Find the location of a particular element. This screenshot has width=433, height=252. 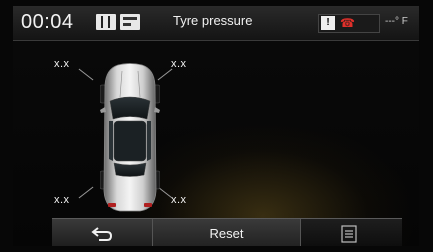

reset-button: Reset is located at coordinates (227, 232).